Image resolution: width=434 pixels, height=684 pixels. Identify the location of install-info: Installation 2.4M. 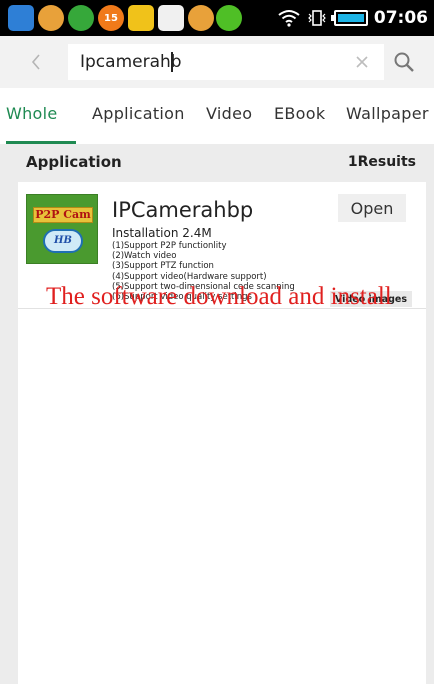
(162, 233).